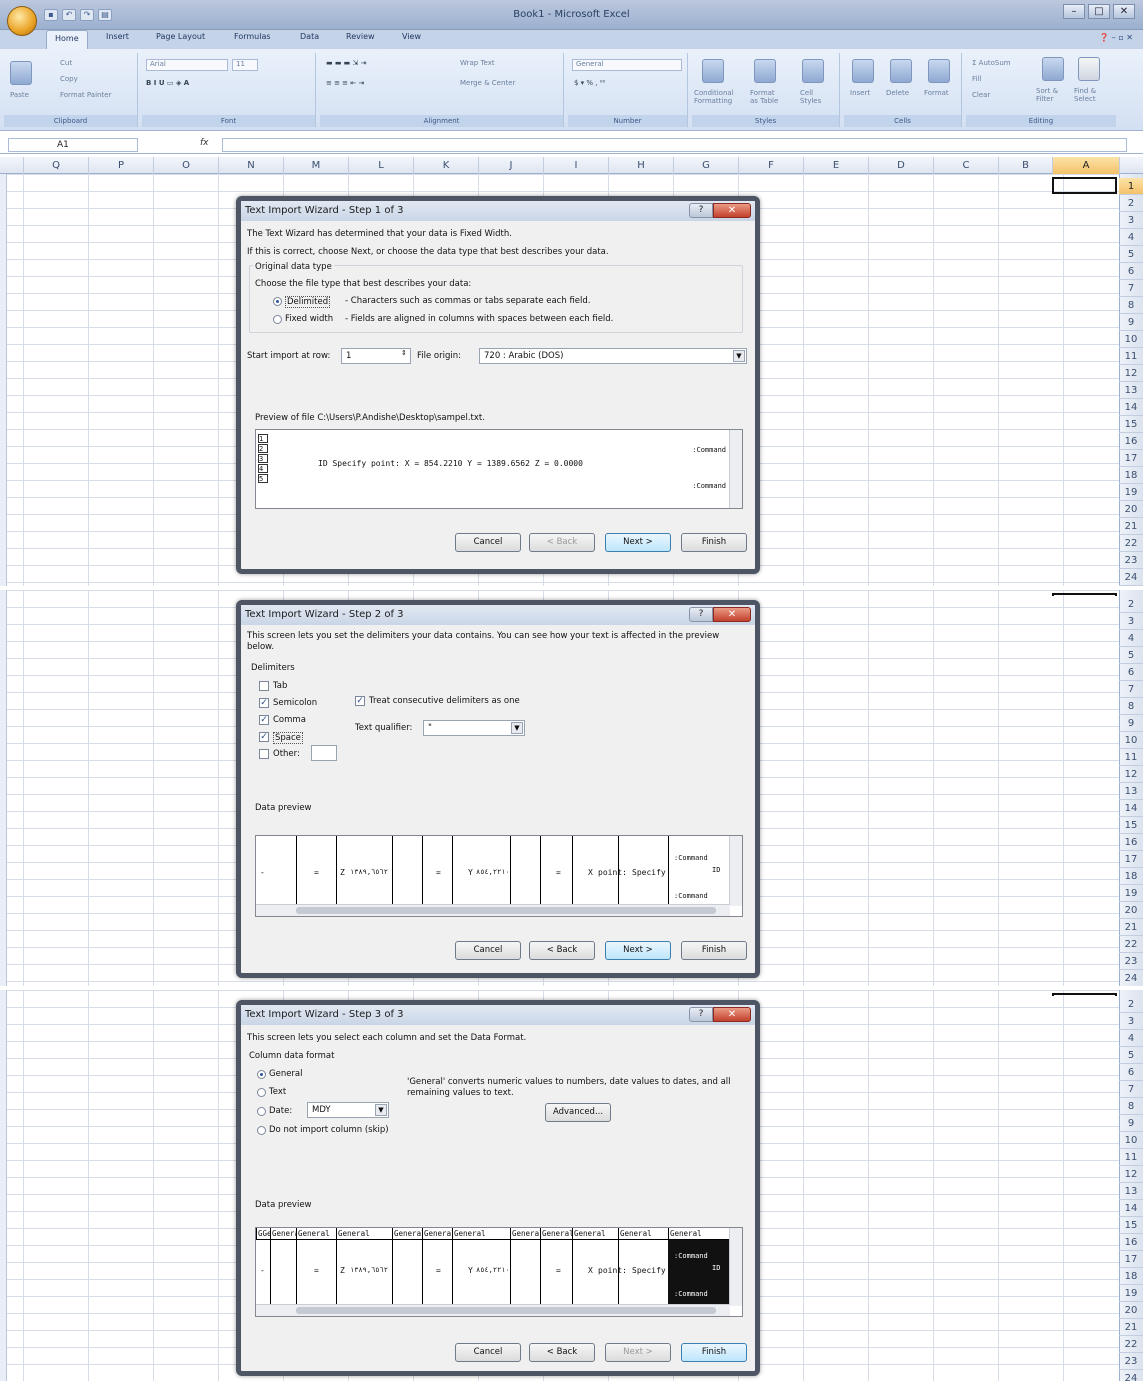 The height and width of the screenshot is (1381, 1143). Describe the element at coordinates (674, 145) in the screenshot. I see `formula-input` at that location.